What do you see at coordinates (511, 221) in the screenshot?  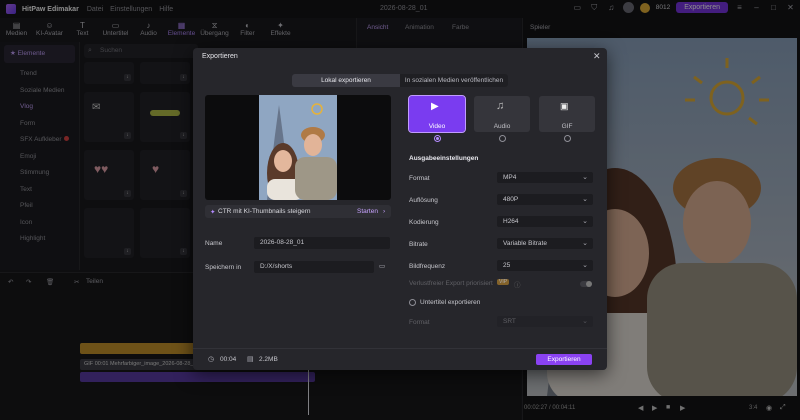 I see `select-value: H264` at bounding box center [511, 221].